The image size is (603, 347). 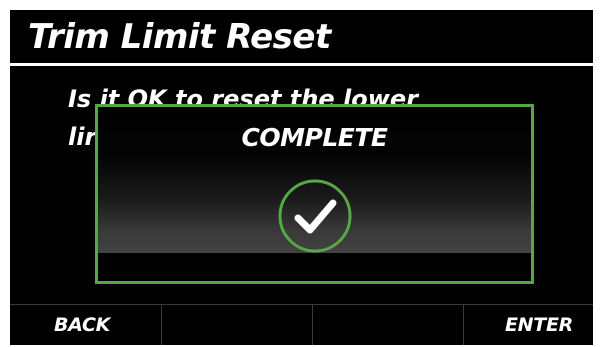 What do you see at coordinates (85, 325) in the screenshot?
I see `back-button: BACK` at bounding box center [85, 325].